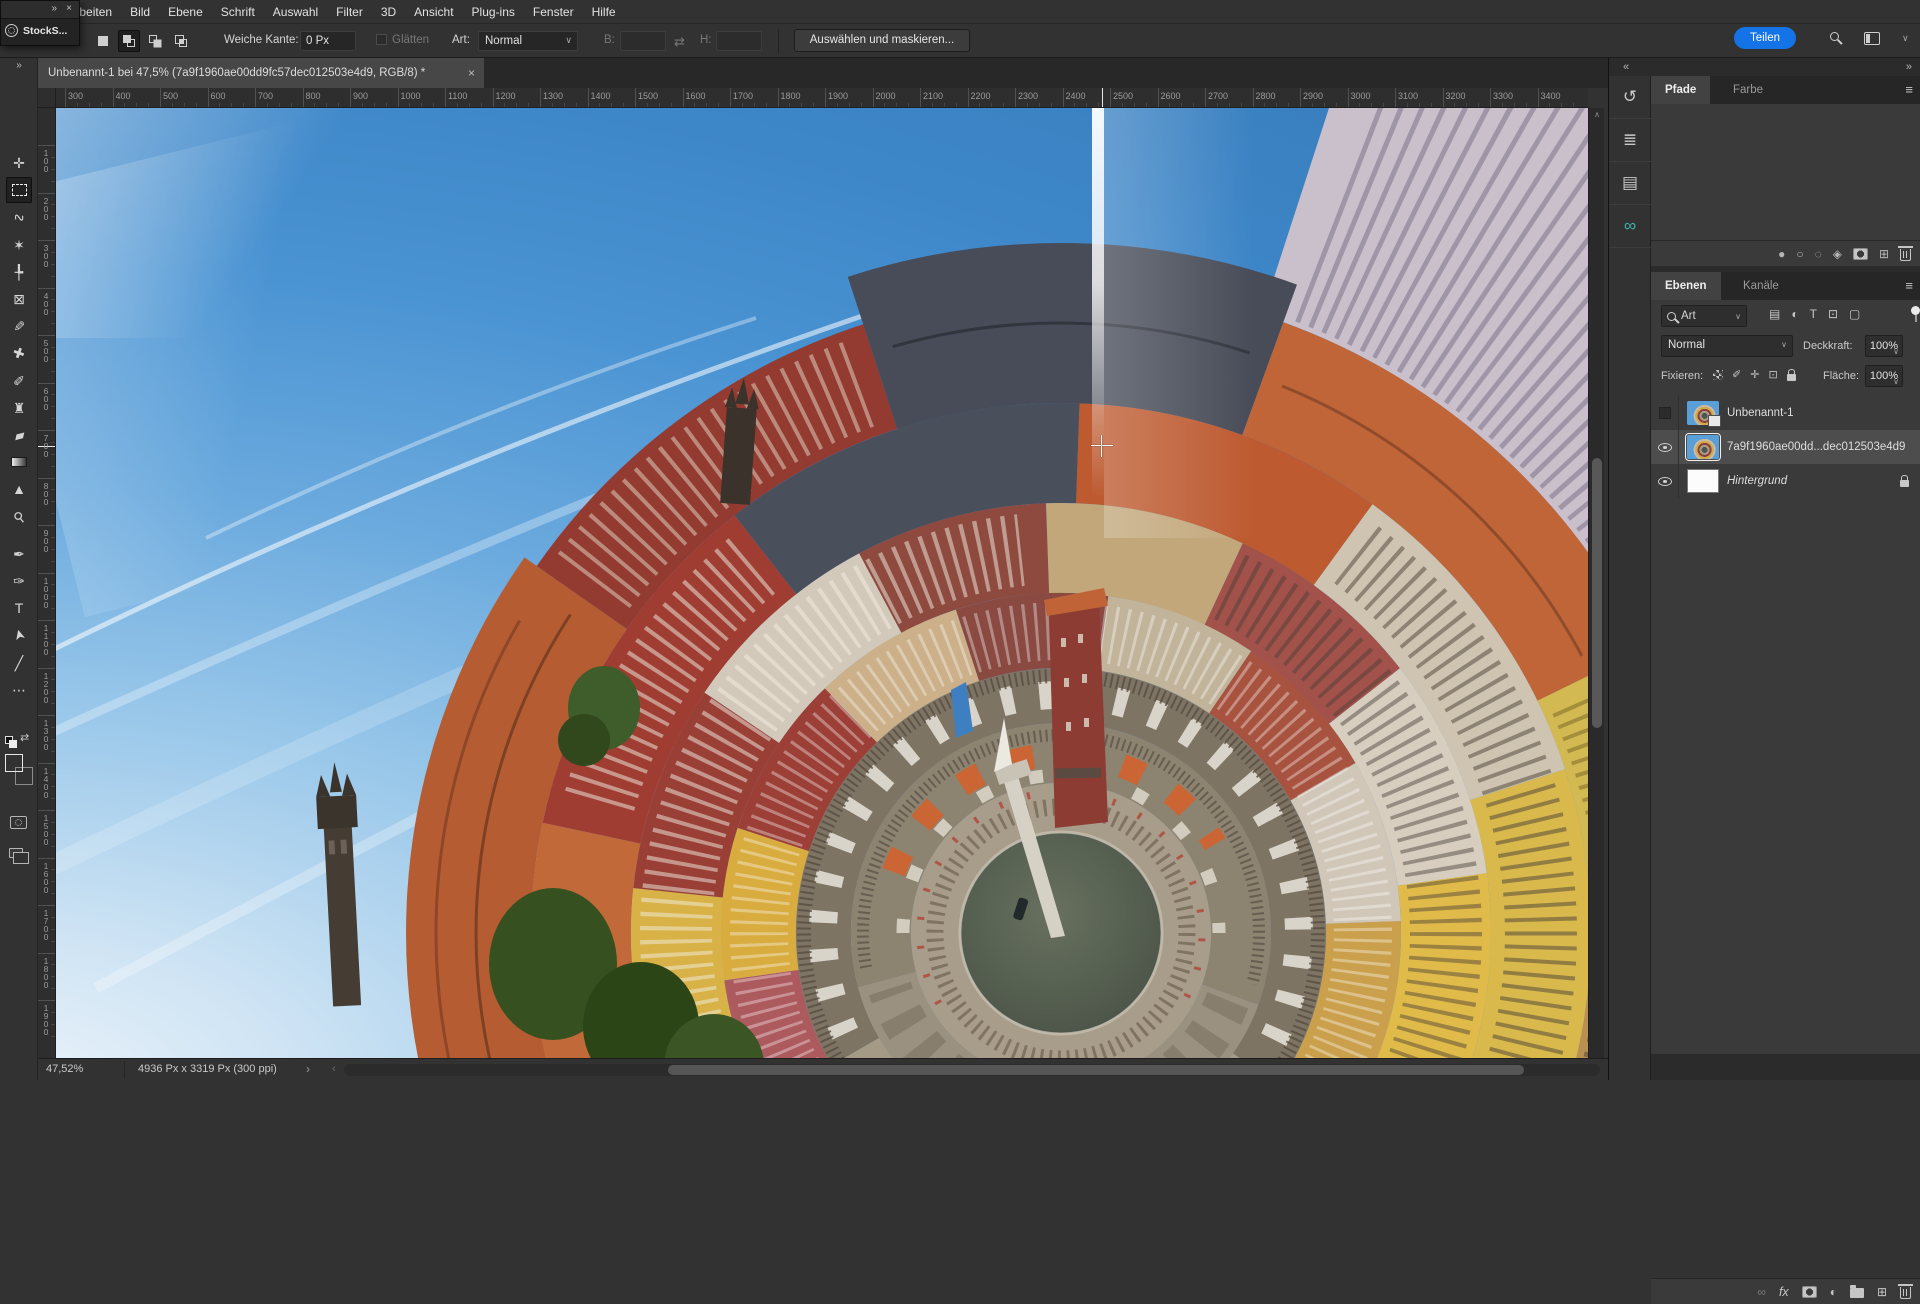 Image resolution: width=1920 pixels, height=1304 pixels. What do you see at coordinates (1686, 286) in the screenshot?
I see `tab-ebenen: Ebenen` at bounding box center [1686, 286].